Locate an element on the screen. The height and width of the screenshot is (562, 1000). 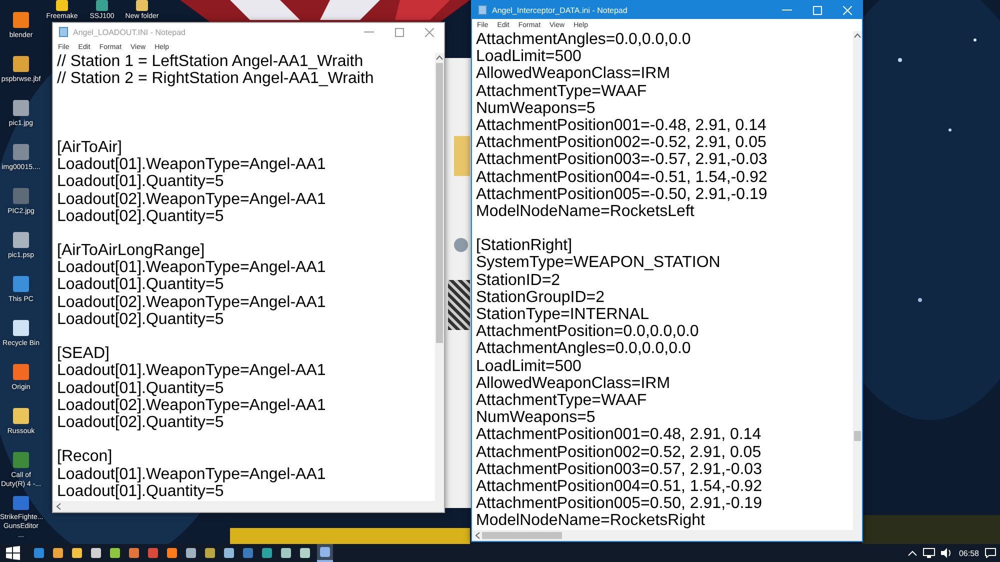
text-line: StationGroupID=2 is located at coordinates (541, 297).